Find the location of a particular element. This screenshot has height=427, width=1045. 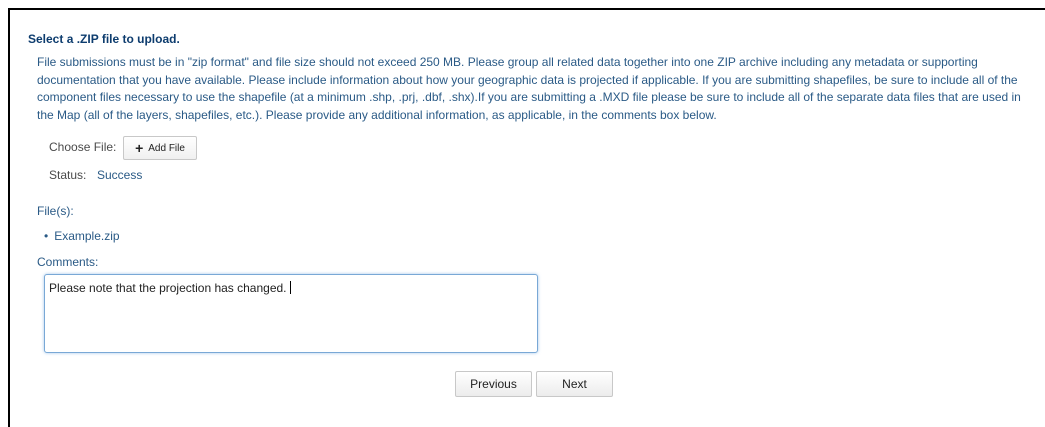

status-label: Status: is located at coordinates (68, 175).